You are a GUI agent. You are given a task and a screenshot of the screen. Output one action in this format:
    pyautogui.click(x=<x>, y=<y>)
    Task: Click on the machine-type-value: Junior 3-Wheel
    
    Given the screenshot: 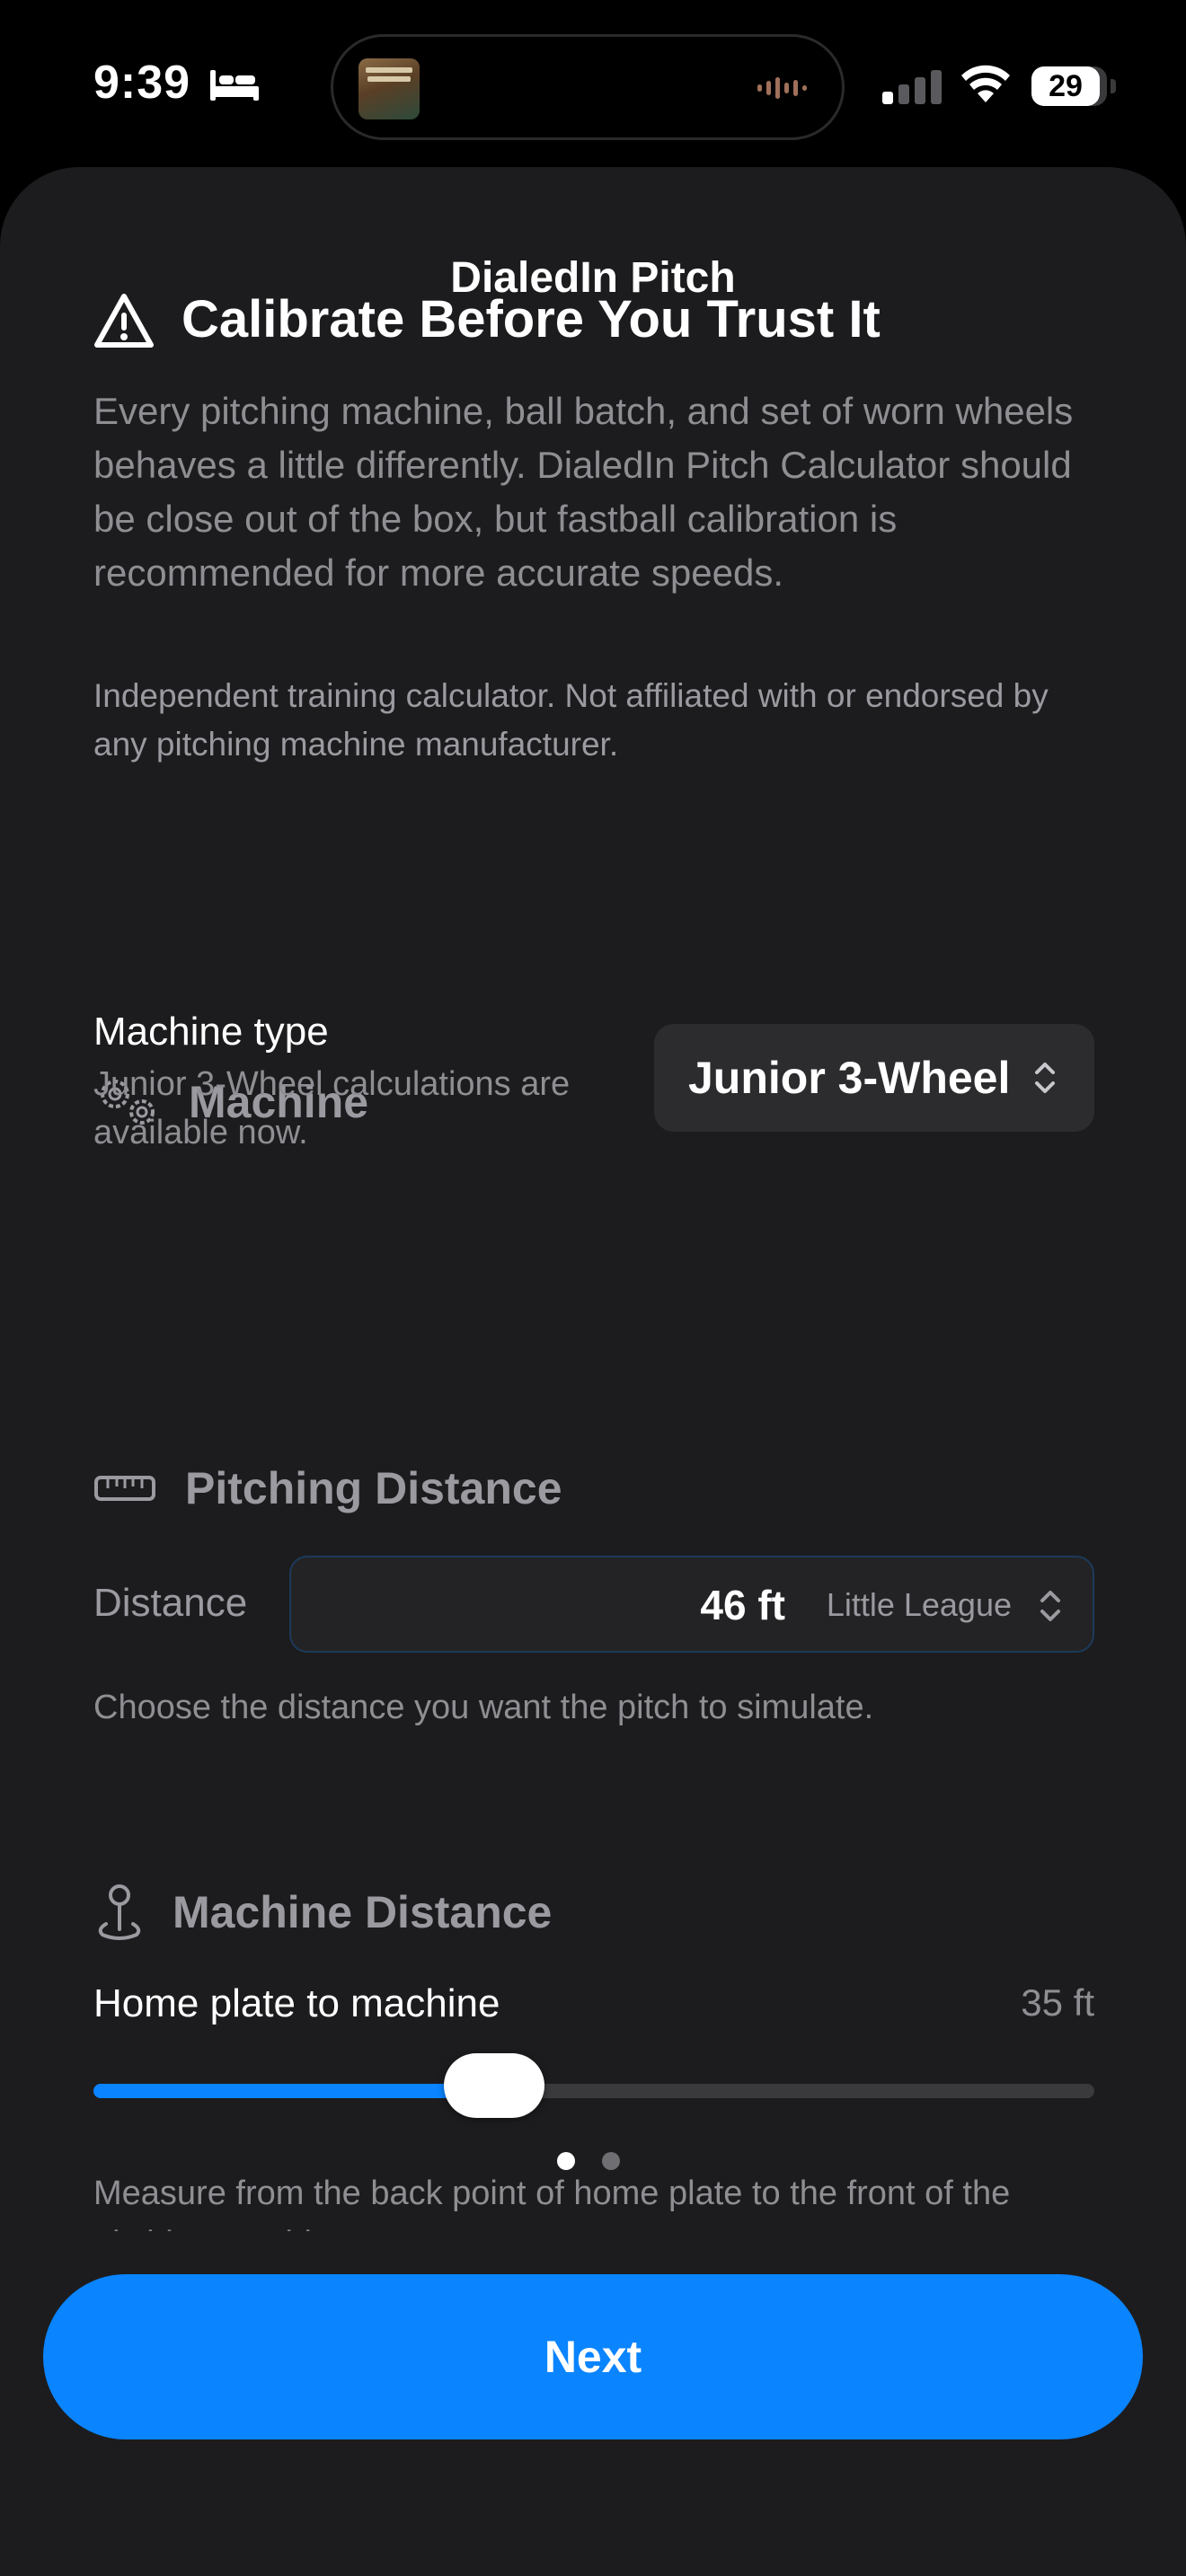 What is the action you would take?
    pyautogui.click(x=849, y=1078)
    